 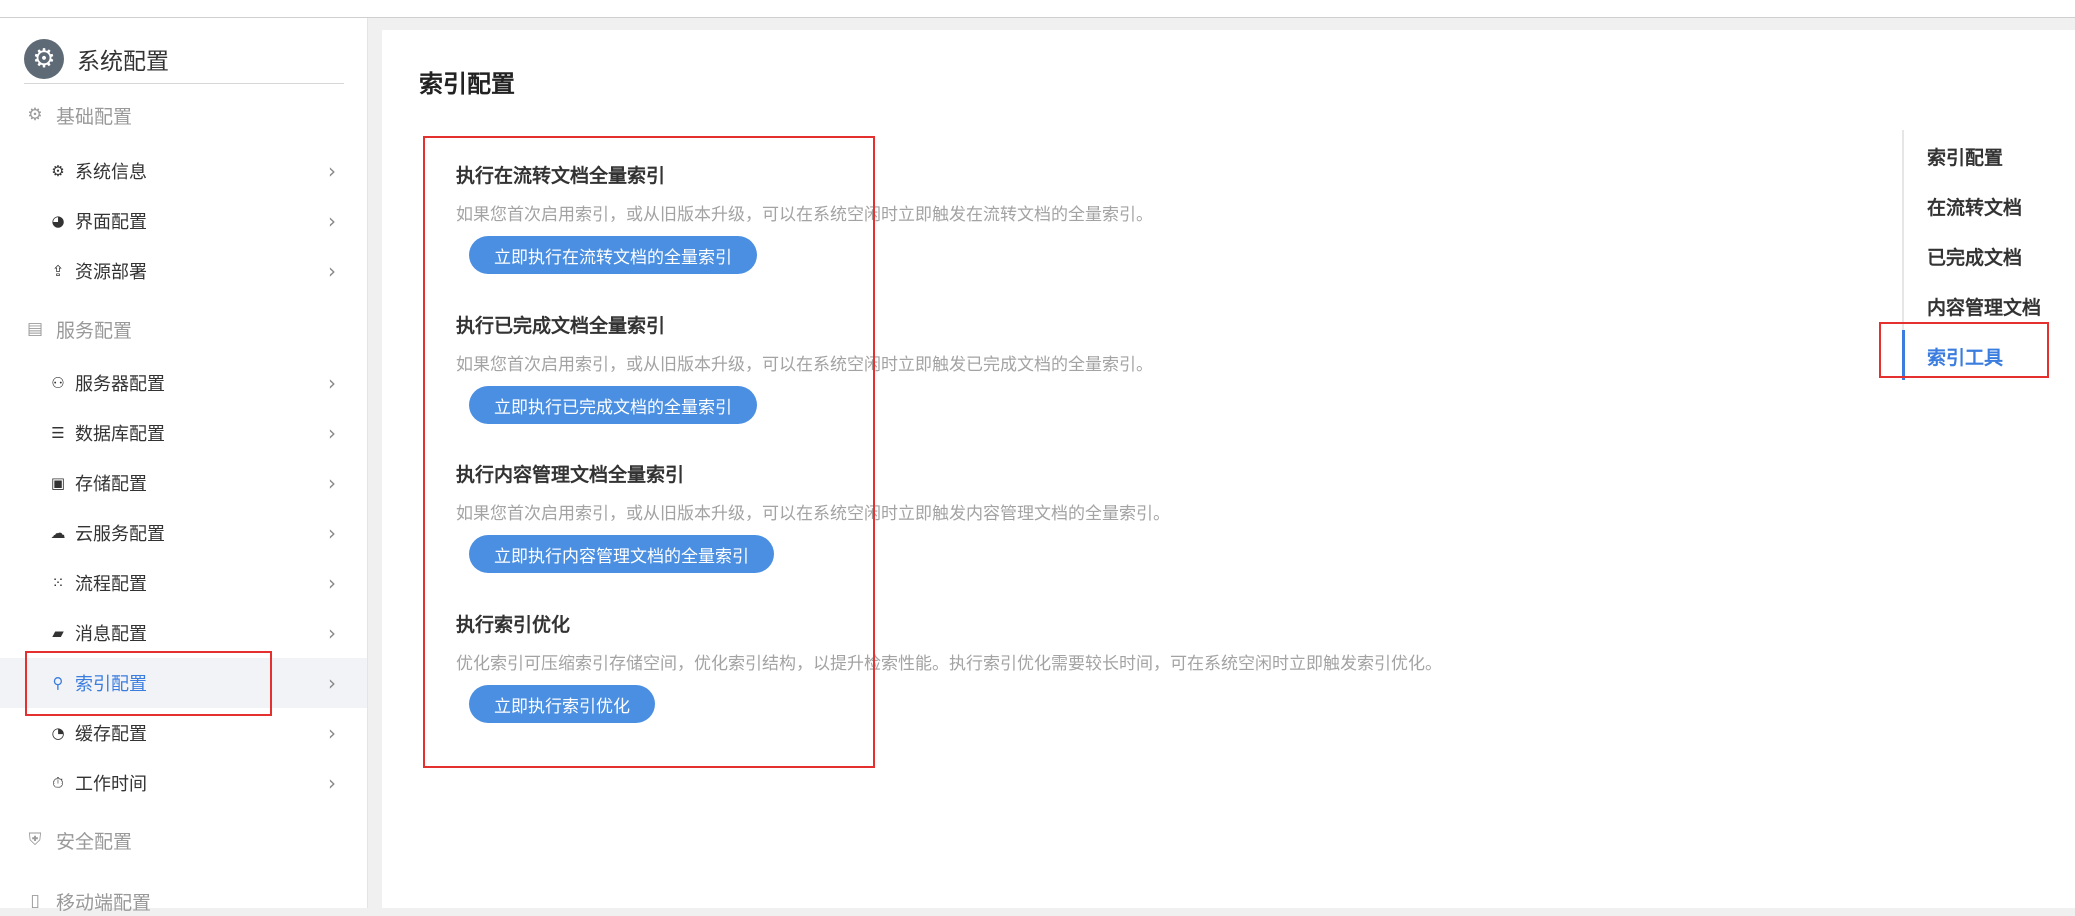 What do you see at coordinates (35, 329) in the screenshot?
I see `services-icon: ▤` at bounding box center [35, 329].